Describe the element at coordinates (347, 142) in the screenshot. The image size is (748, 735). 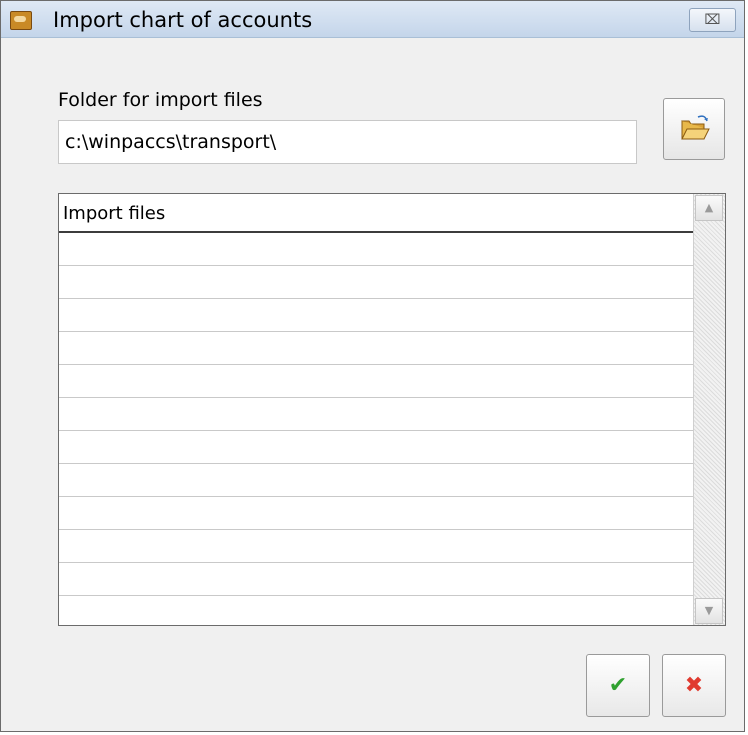
I see `folder-path-input` at that location.